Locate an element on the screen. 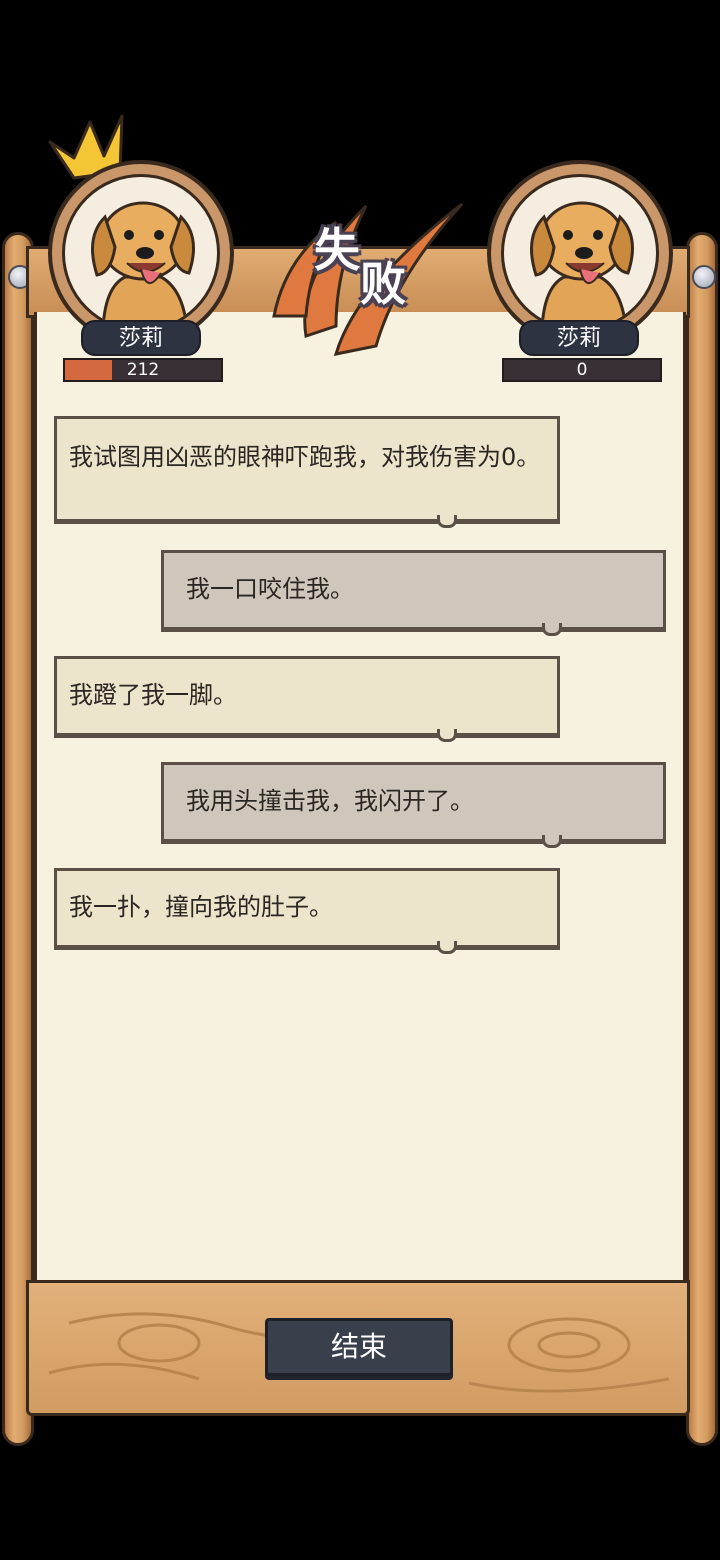 The height and width of the screenshot is (1560, 720). player-hp-value: 212 is located at coordinates (143, 370).